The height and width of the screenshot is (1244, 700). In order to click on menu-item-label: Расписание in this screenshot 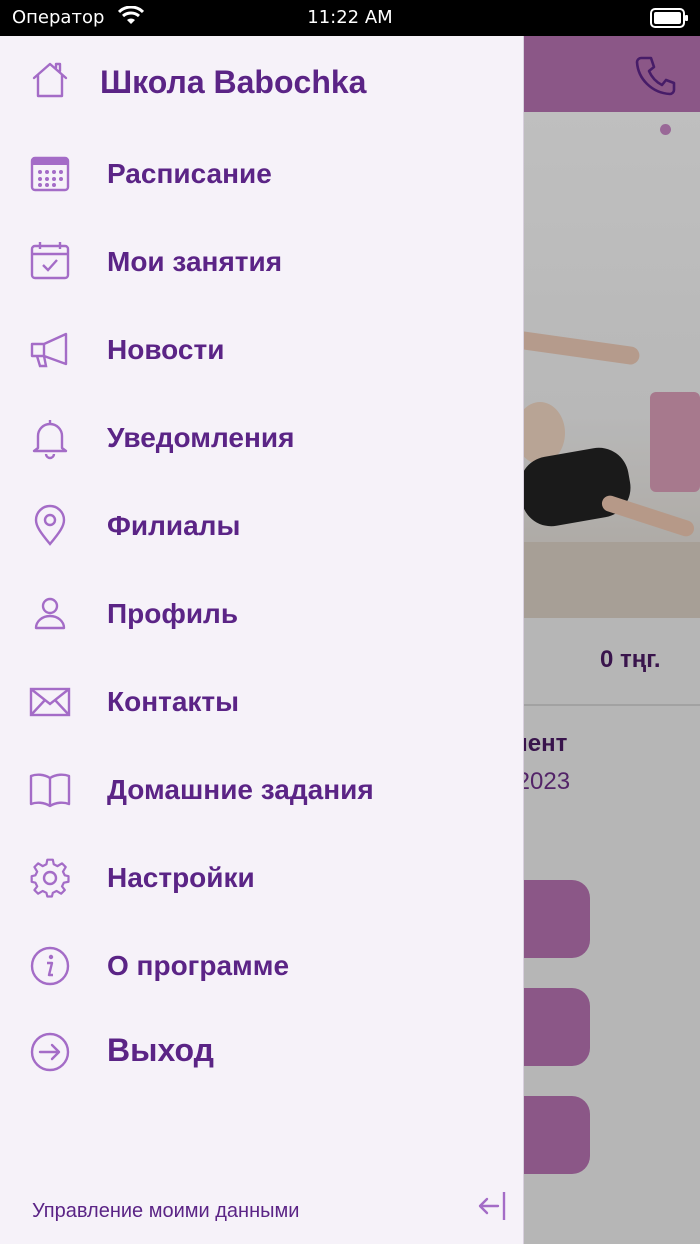, I will do `click(189, 173)`.